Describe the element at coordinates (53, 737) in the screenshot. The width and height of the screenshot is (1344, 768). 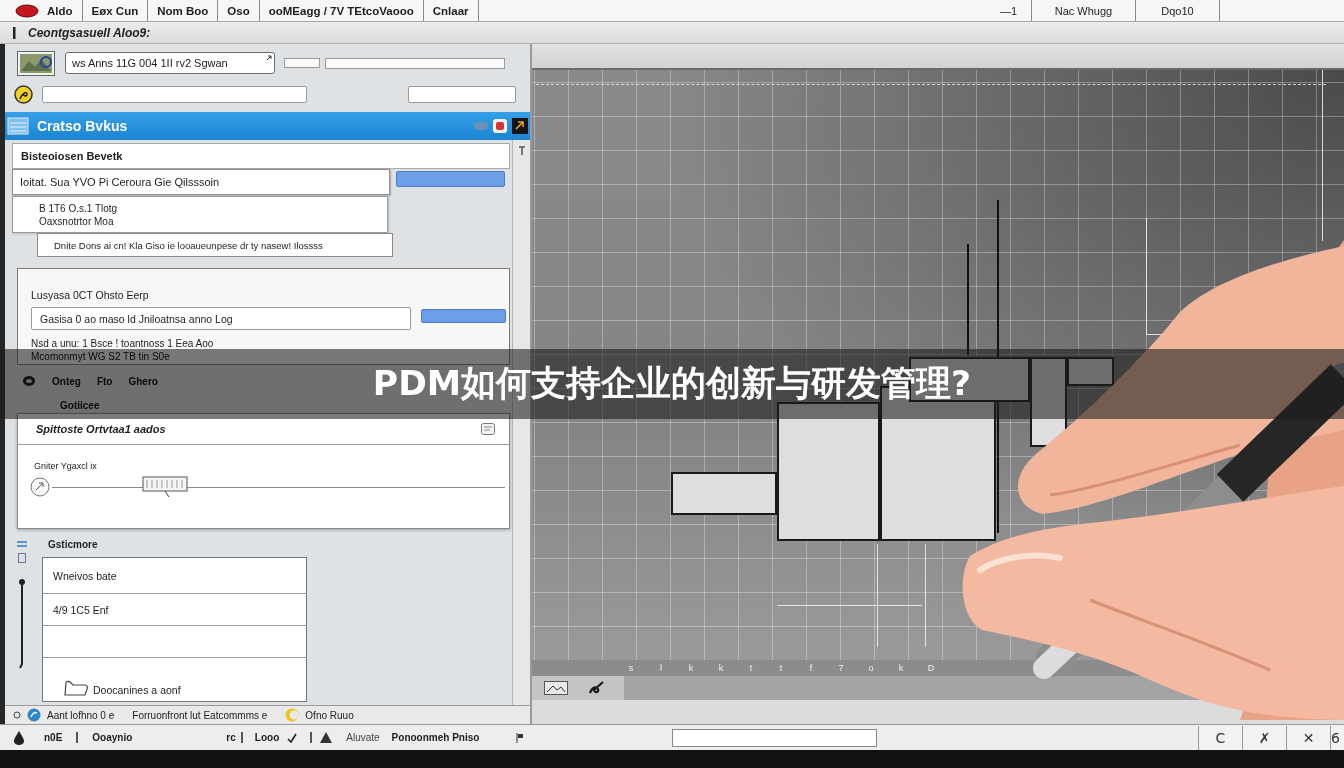
I see `taskbar-text: n0E` at that location.